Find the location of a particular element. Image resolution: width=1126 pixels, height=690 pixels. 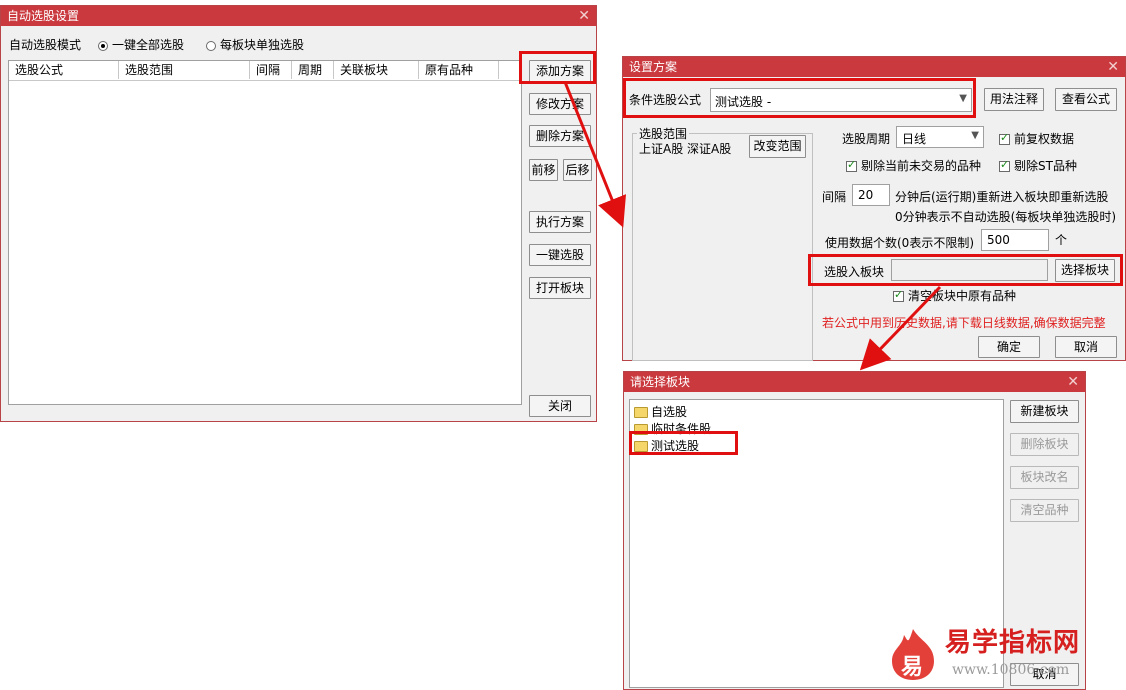

highlight-block-row is located at coordinates (965, 270).